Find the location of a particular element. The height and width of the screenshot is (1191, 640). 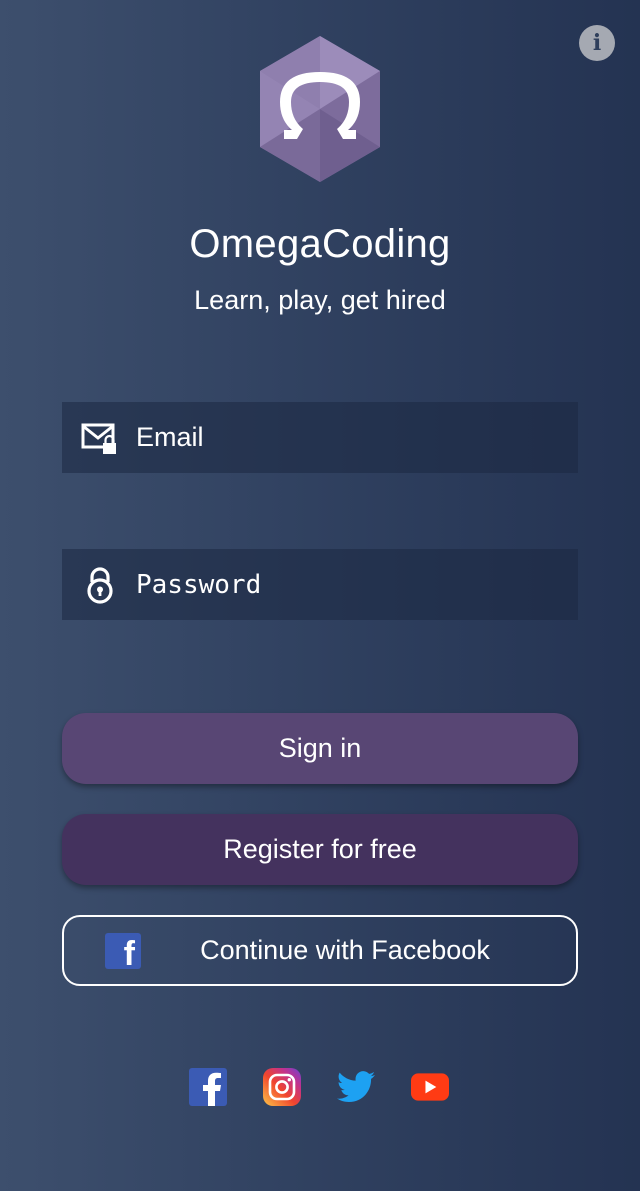

password-field is located at coordinates (320, 584).